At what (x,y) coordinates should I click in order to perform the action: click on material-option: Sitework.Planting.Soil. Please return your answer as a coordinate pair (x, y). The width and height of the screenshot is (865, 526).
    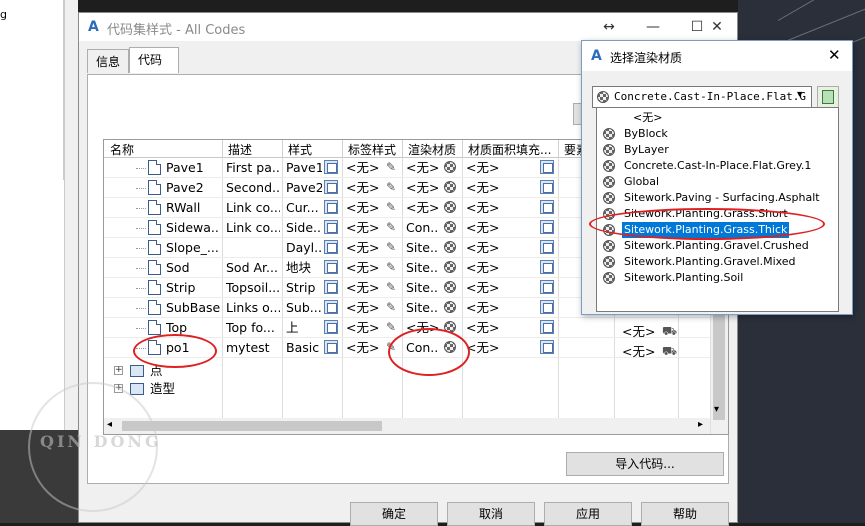
    Looking at the image, I should click on (717, 278).